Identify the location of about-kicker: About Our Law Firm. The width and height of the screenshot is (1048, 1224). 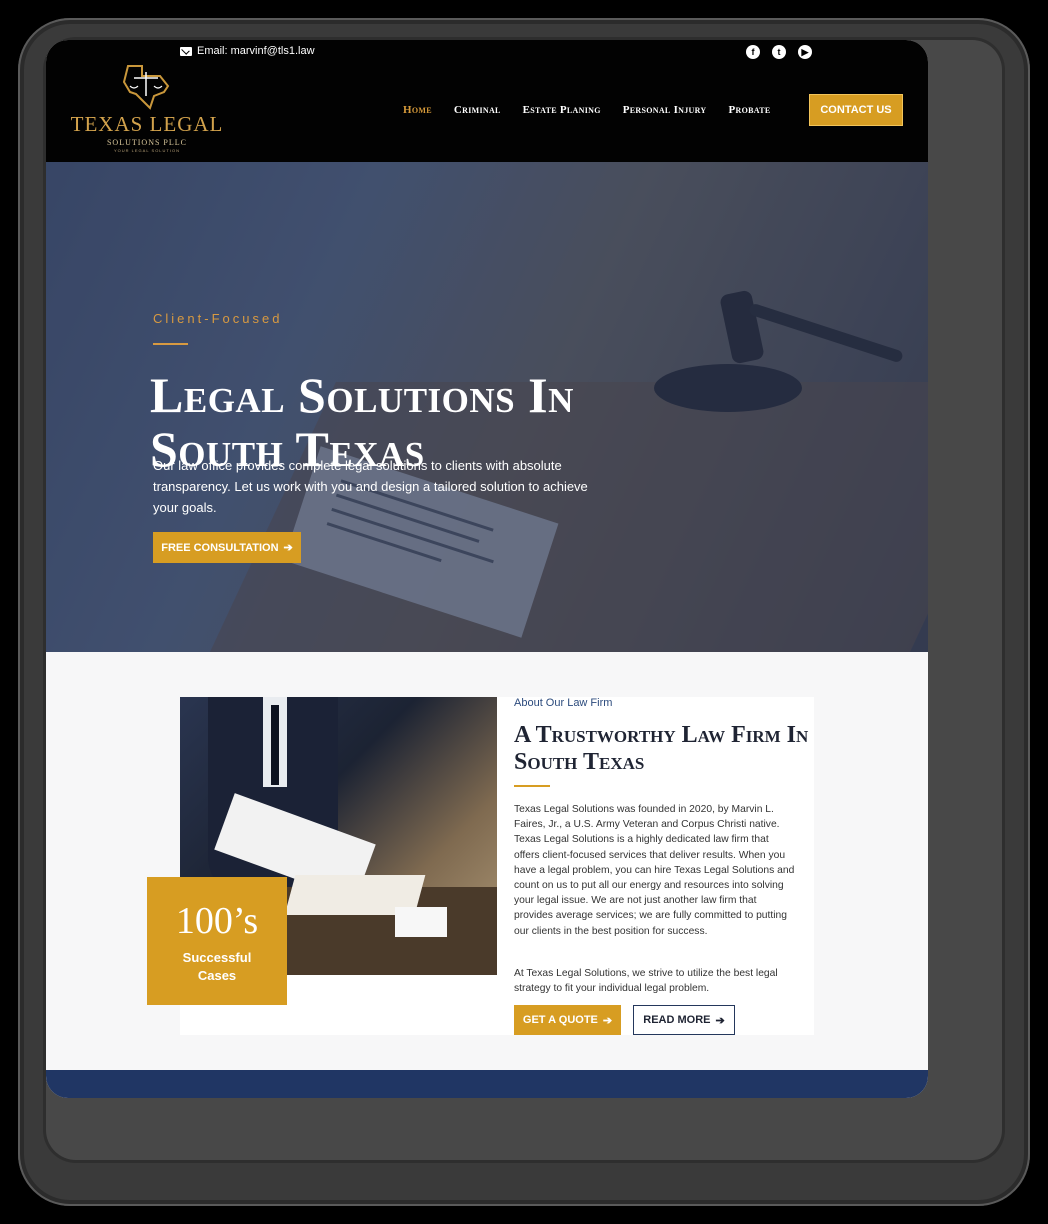
(563, 703).